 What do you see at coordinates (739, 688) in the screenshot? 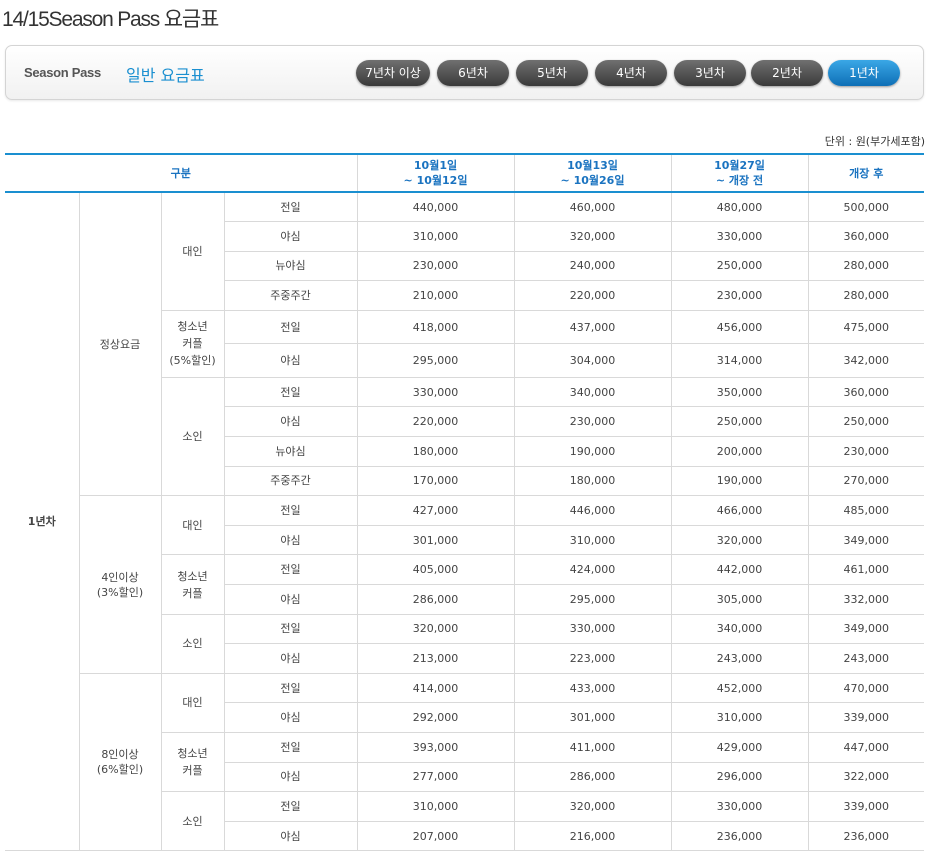
I see `price-cell: 452,000` at bounding box center [739, 688].